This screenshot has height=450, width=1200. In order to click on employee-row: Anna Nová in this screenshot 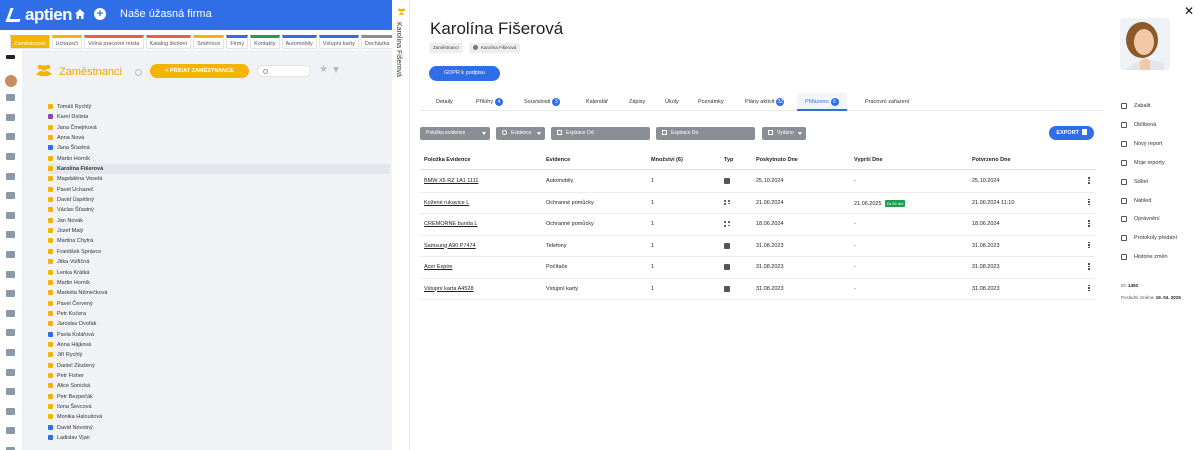, I will do `click(219, 138)`.